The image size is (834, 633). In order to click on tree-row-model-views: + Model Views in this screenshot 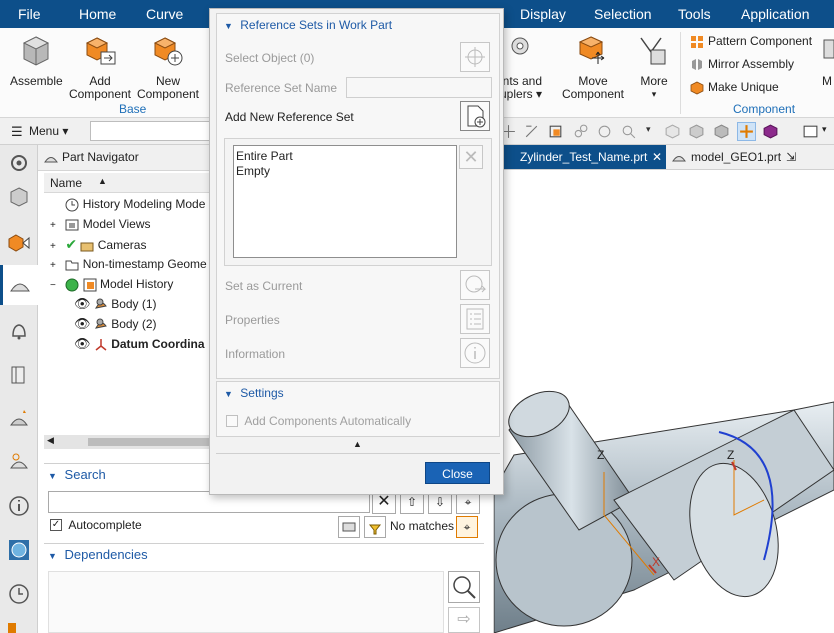, I will do `click(100, 224)`.